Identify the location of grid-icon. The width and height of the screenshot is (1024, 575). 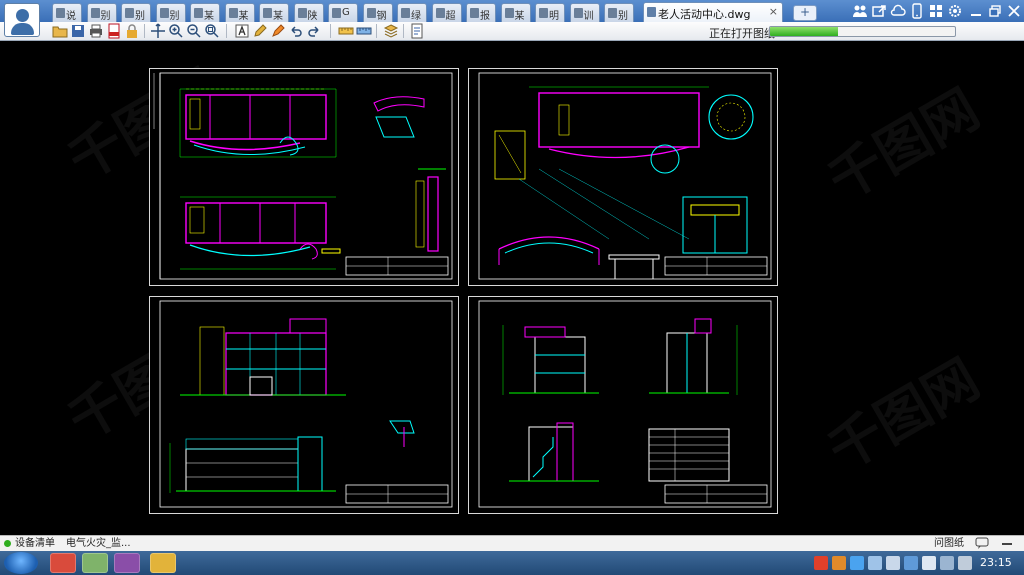
(936, 11).